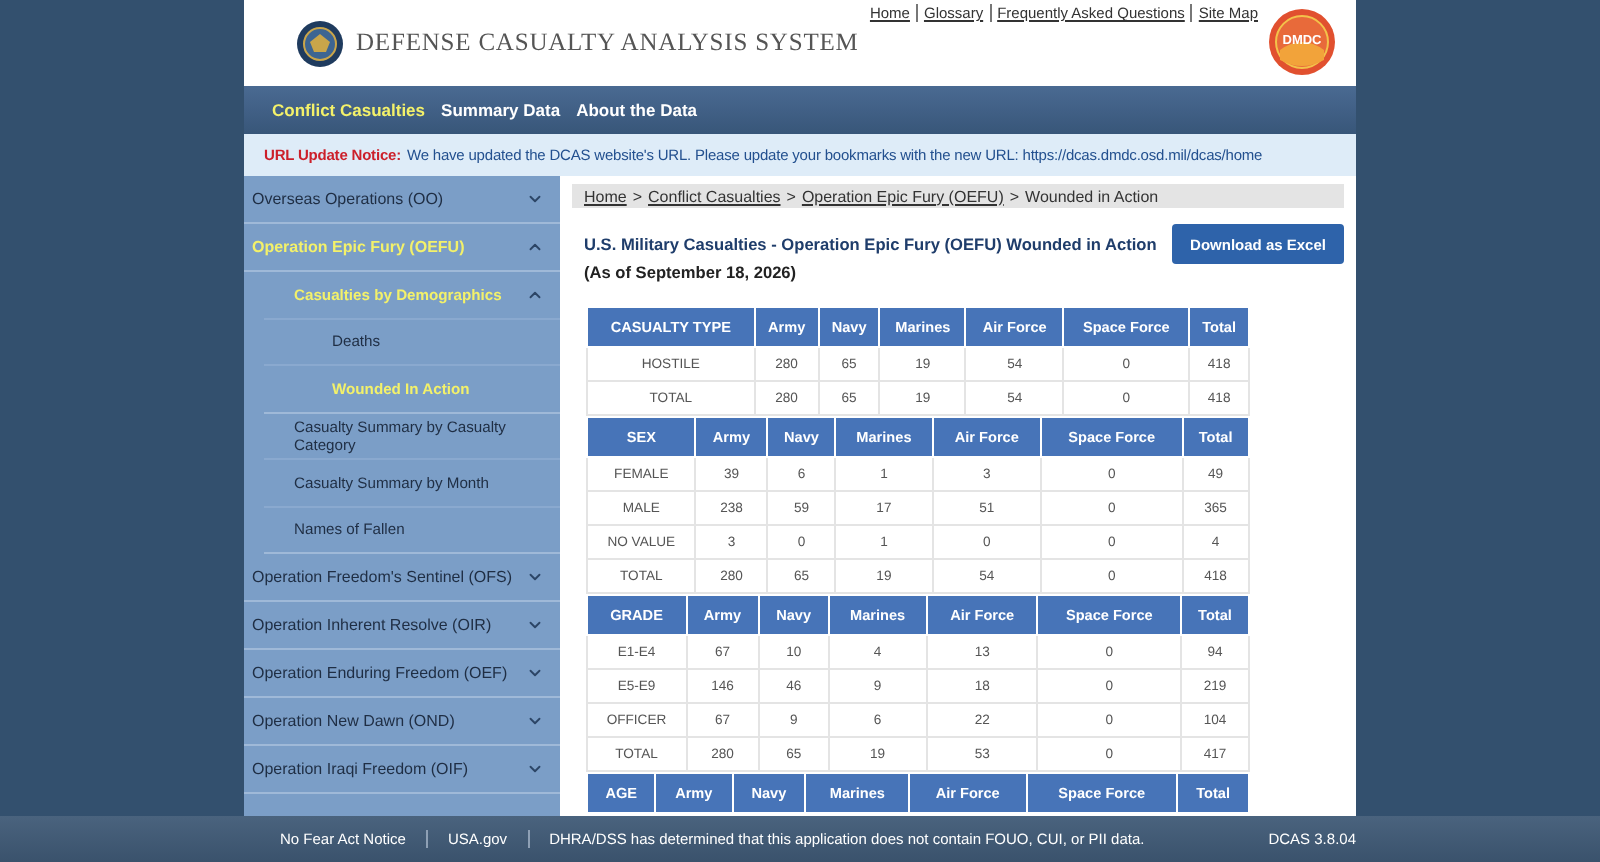  Describe the element at coordinates (501, 110) in the screenshot. I see `nav-tab: Summary Data` at that location.